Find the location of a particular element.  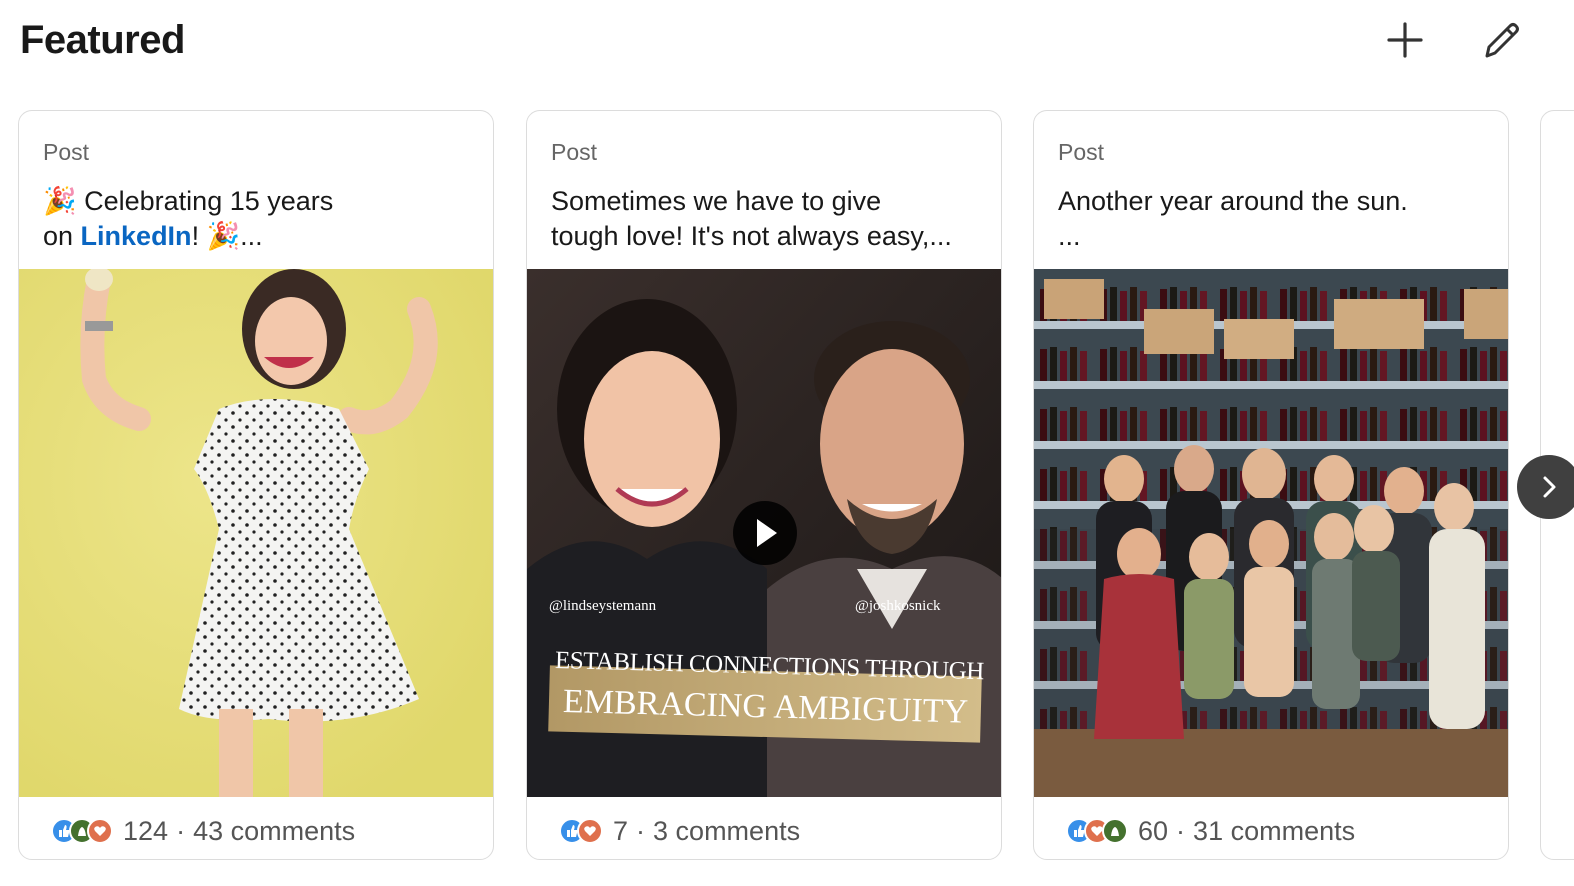

reaction-count: 60 is located at coordinates (1153, 831).